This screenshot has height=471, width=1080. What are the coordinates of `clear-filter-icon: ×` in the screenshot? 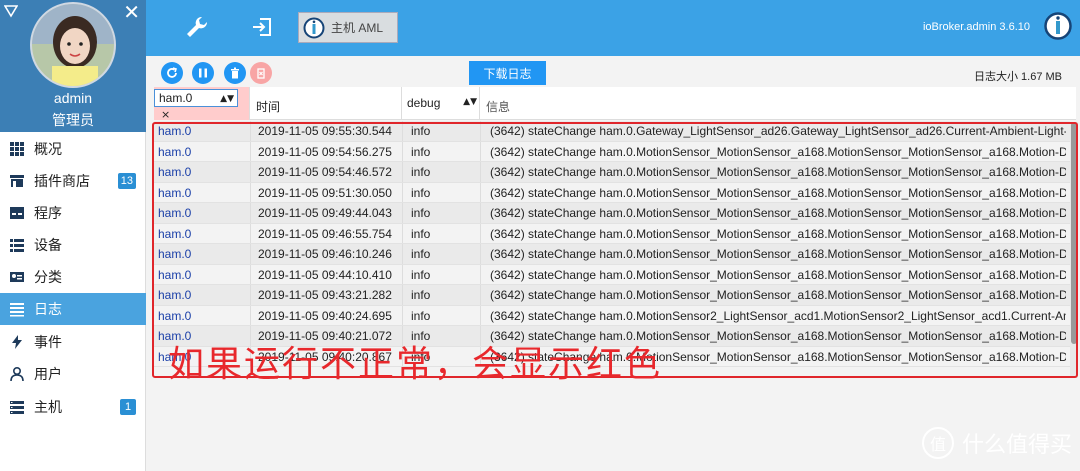 It's located at (165, 114).